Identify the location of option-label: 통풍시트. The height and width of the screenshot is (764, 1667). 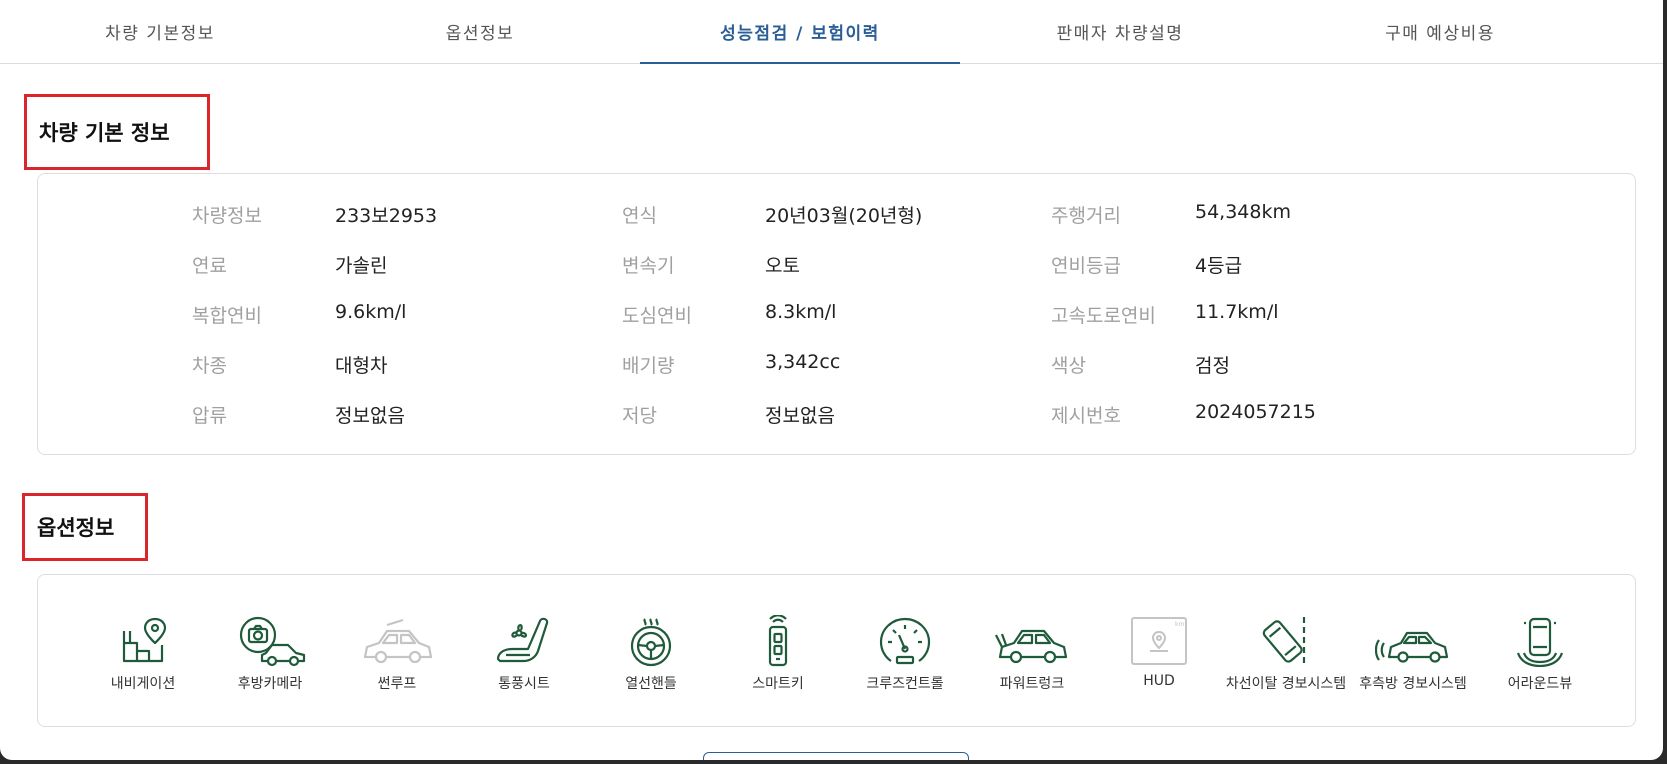
(524, 684).